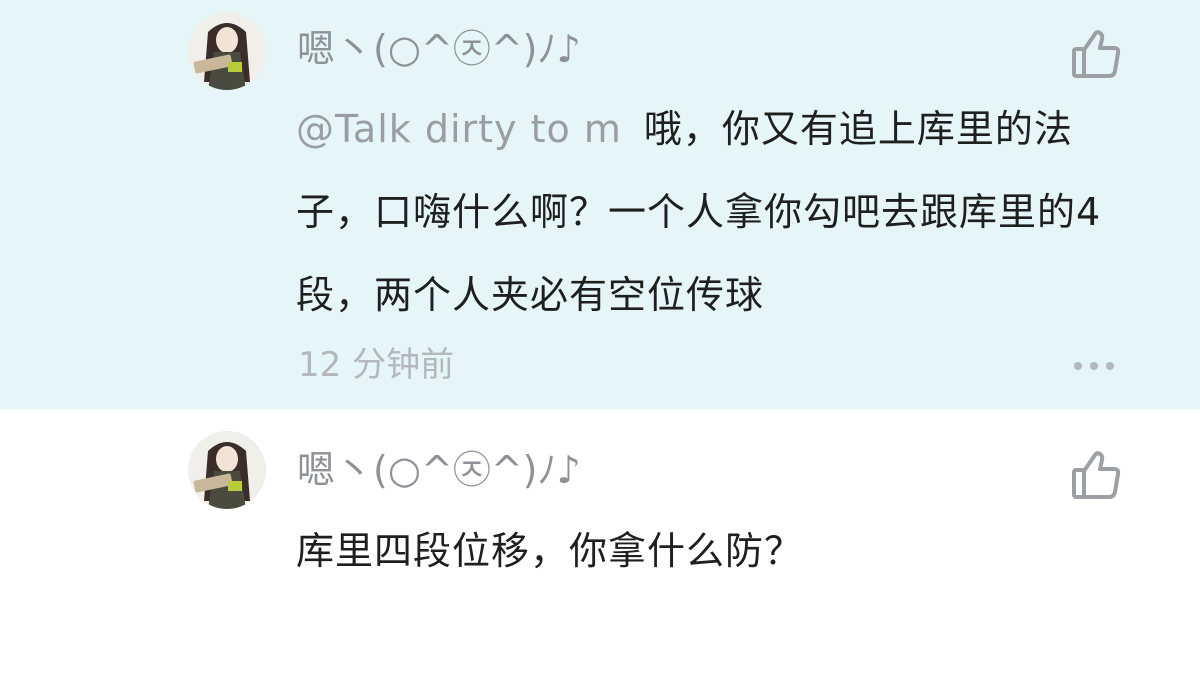 This screenshot has width=1200, height=674. What do you see at coordinates (376, 365) in the screenshot?
I see `timestamp: 12 分钟前` at bounding box center [376, 365].